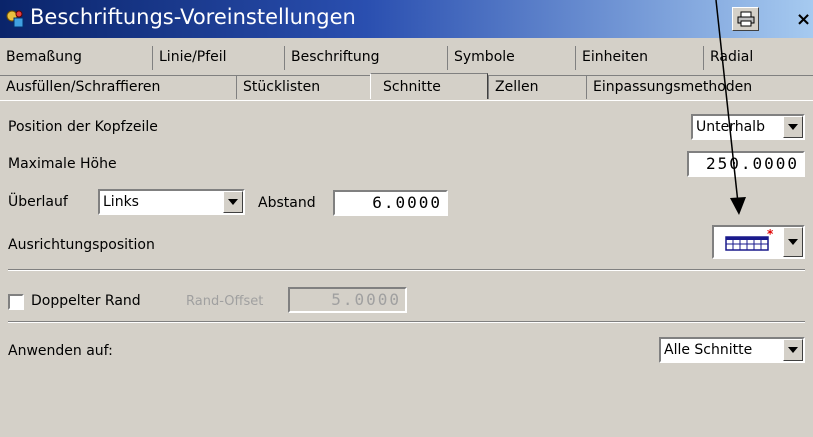 This screenshot has height=437, width=813. Describe the element at coordinates (746, 164) in the screenshot. I see `max-hoehe-field: 250.0000` at that location.